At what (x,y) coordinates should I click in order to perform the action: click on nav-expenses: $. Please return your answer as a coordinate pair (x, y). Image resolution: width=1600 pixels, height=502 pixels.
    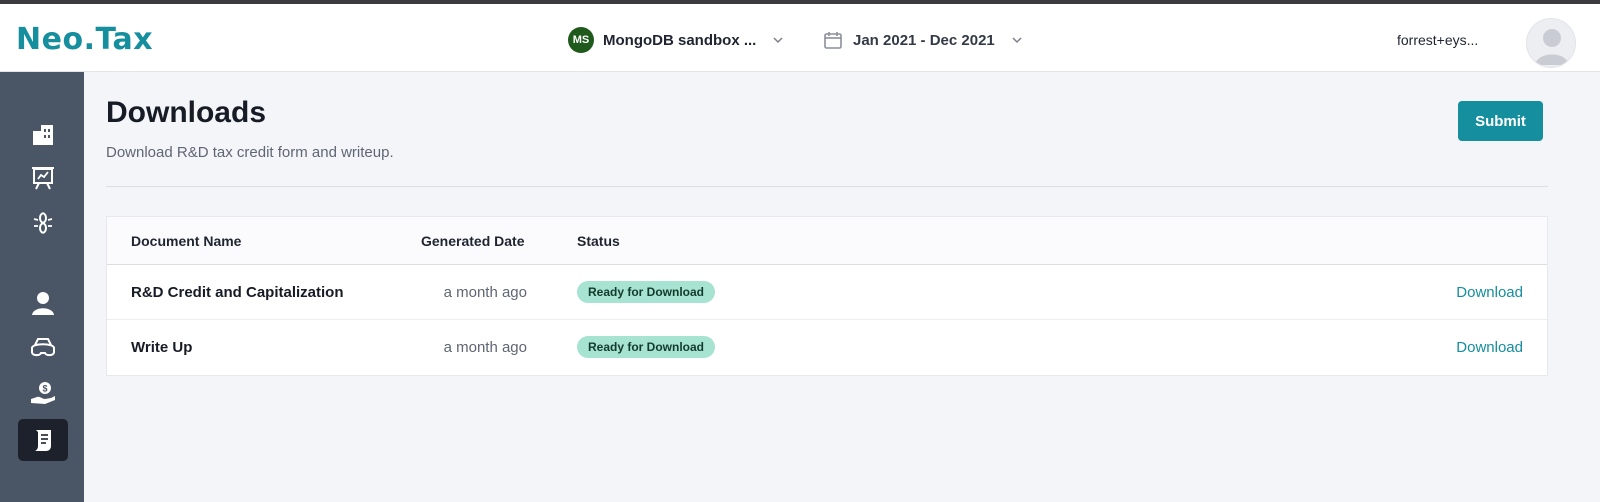
    Looking at the image, I should click on (43, 393).